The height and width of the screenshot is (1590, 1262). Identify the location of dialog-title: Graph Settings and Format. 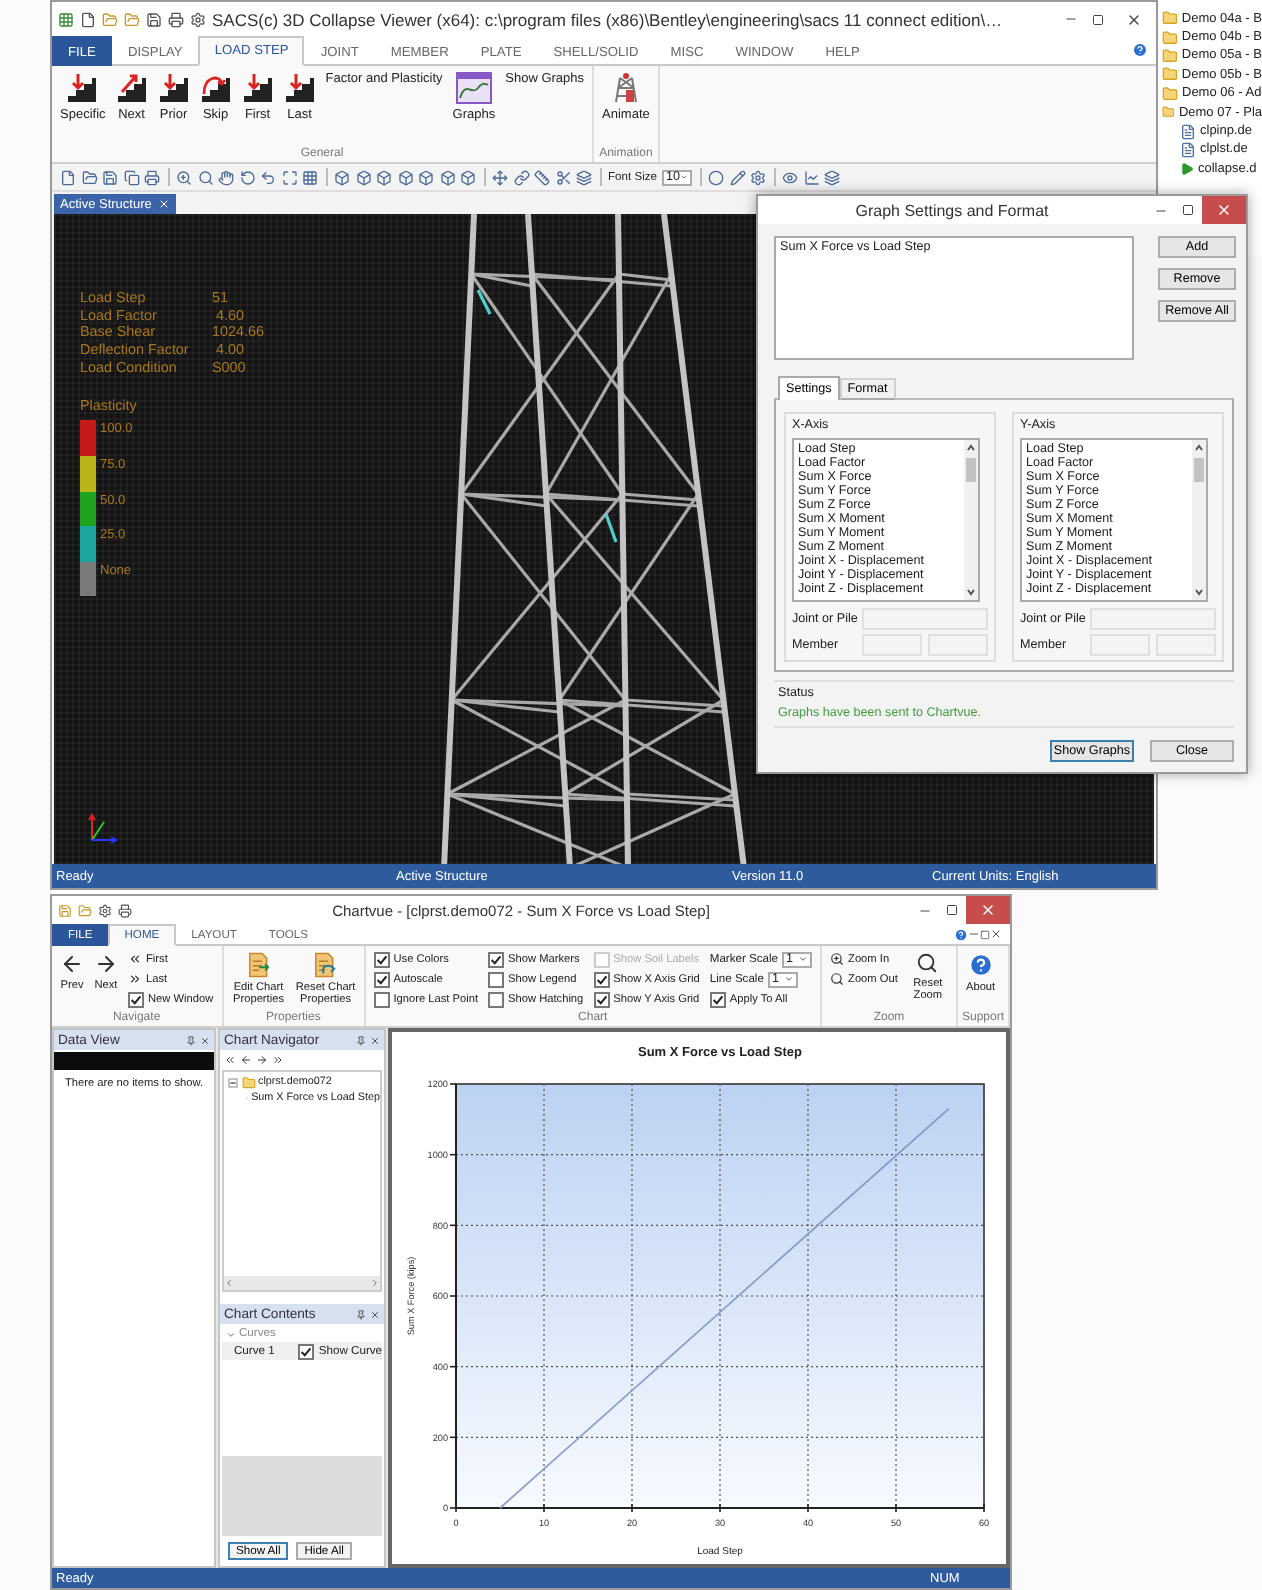
(952, 210).